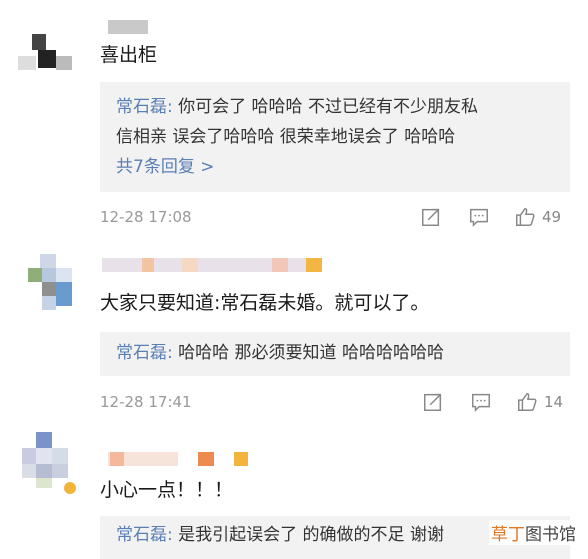 The width and height of the screenshot is (588, 559). Describe the element at coordinates (552, 217) in the screenshot. I see `like-count: 49` at that location.